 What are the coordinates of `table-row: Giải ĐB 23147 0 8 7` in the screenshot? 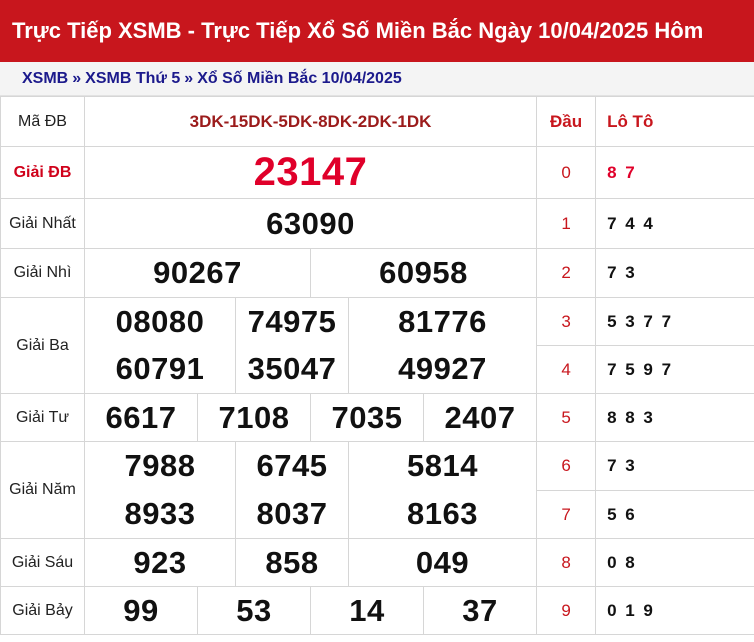 It's located at (377, 172).